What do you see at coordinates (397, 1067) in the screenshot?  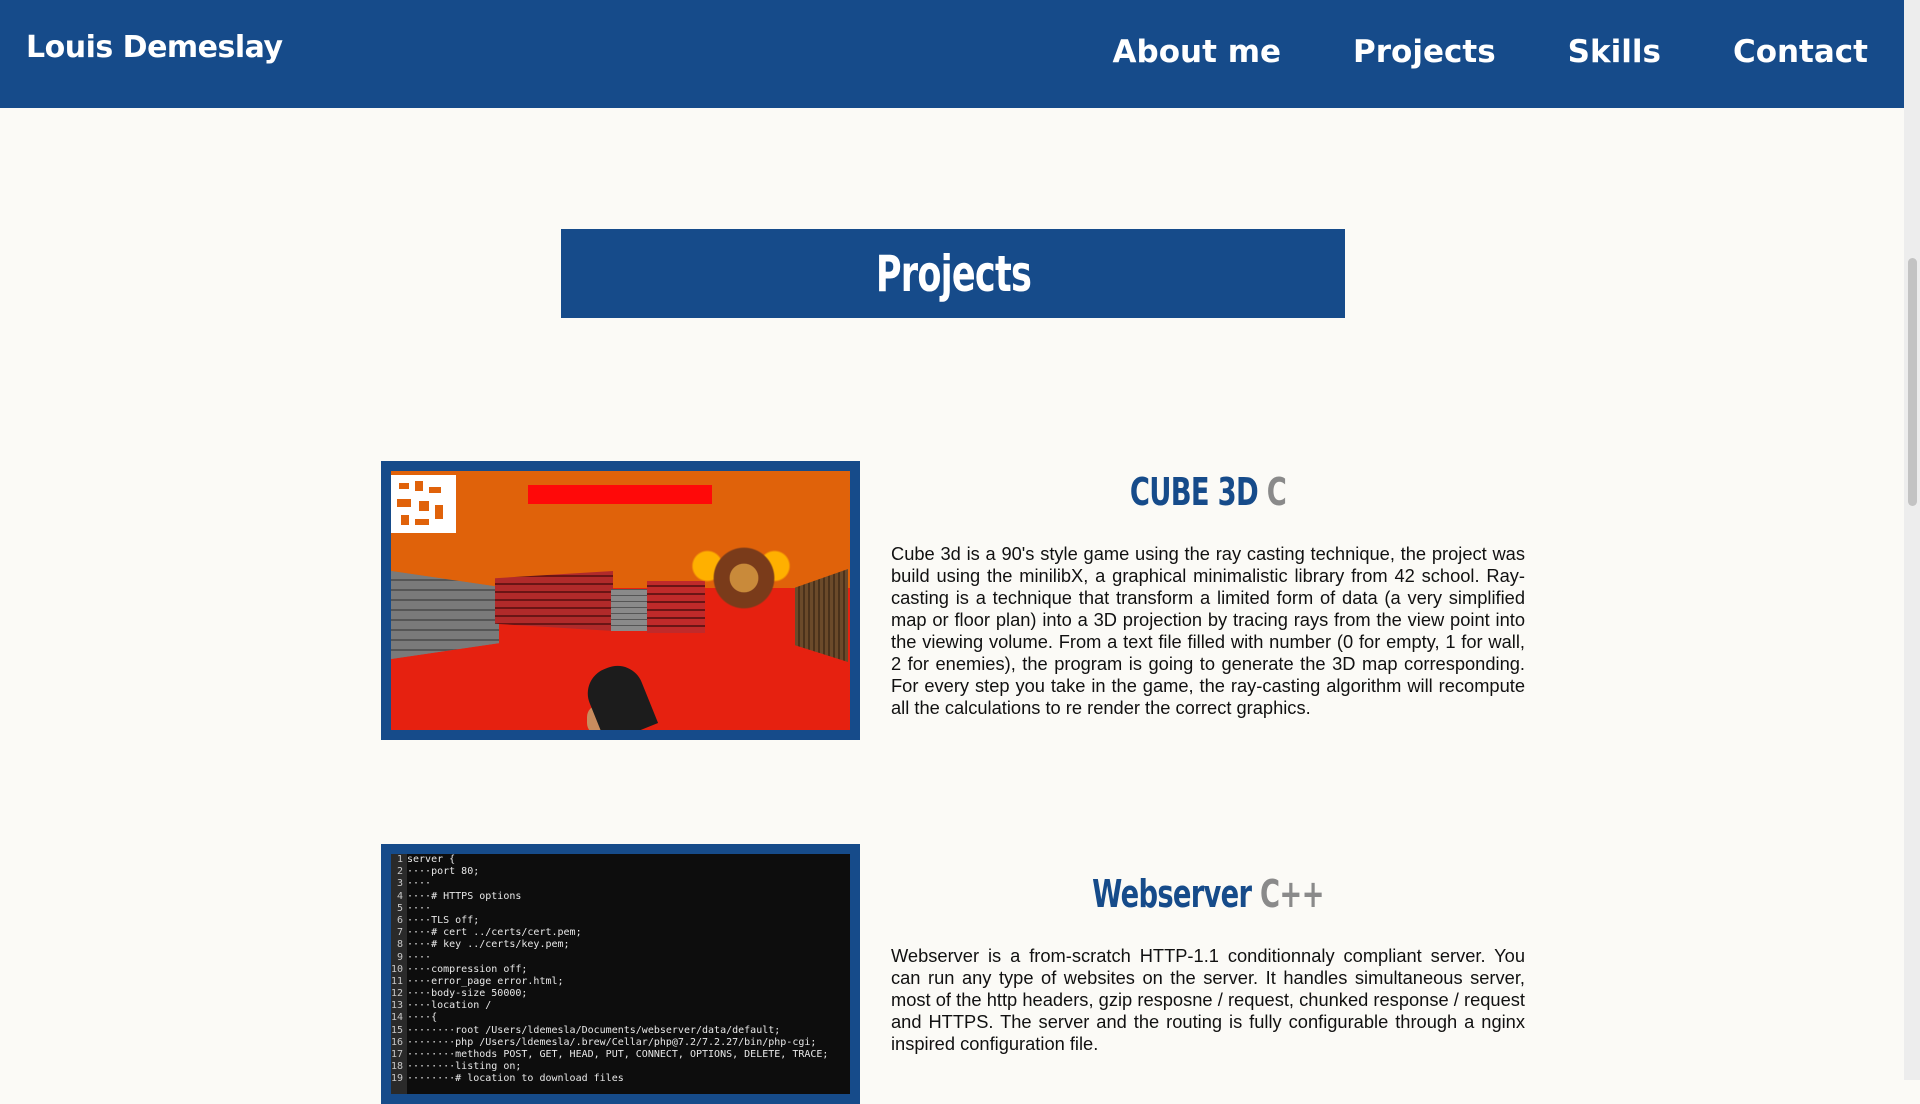 I see `line-number: 18` at bounding box center [397, 1067].